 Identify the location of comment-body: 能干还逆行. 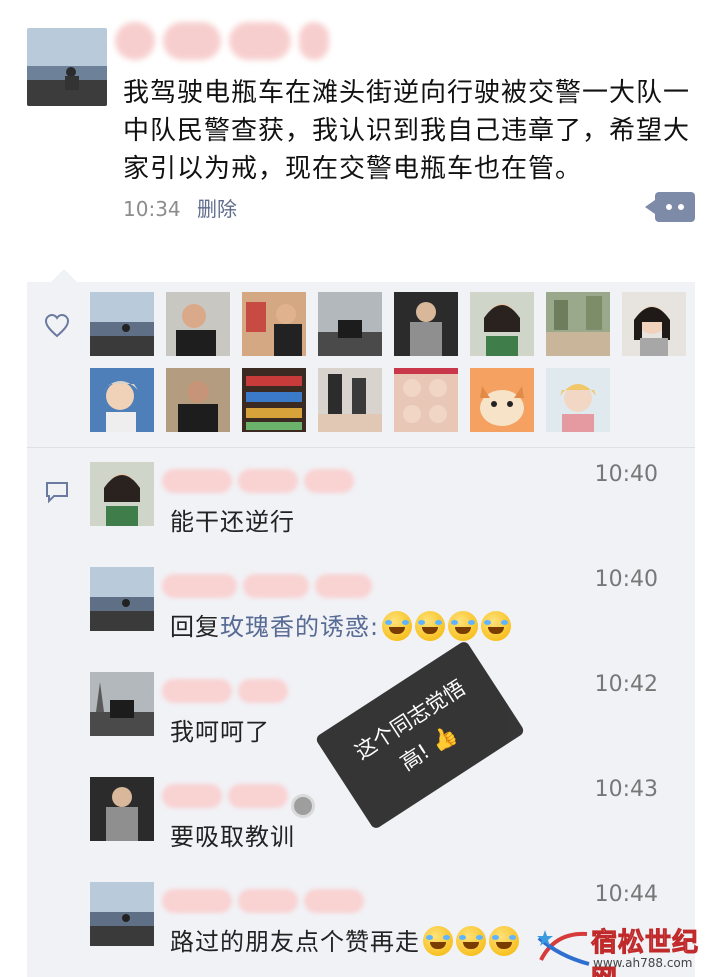
(232, 522).